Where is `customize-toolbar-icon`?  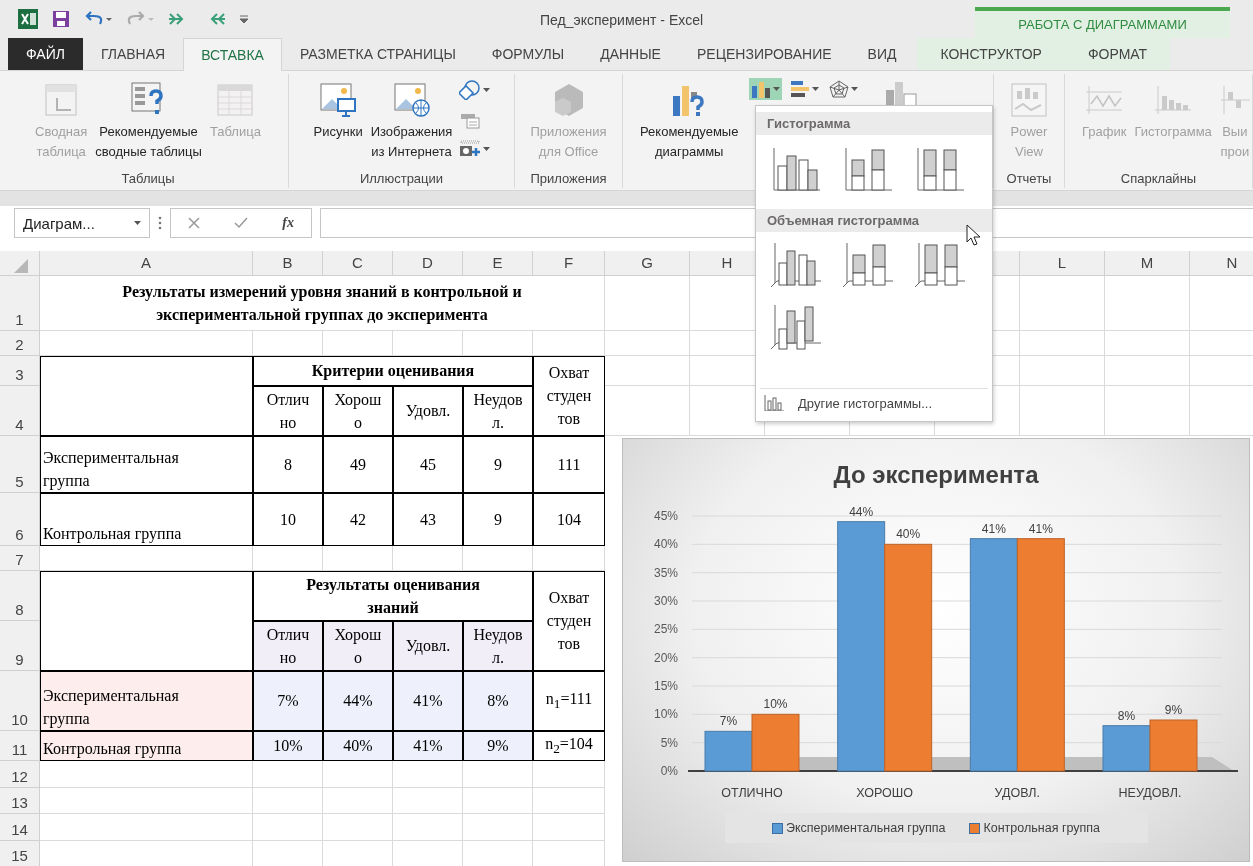
customize-toolbar-icon is located at coordinates (244, 19).